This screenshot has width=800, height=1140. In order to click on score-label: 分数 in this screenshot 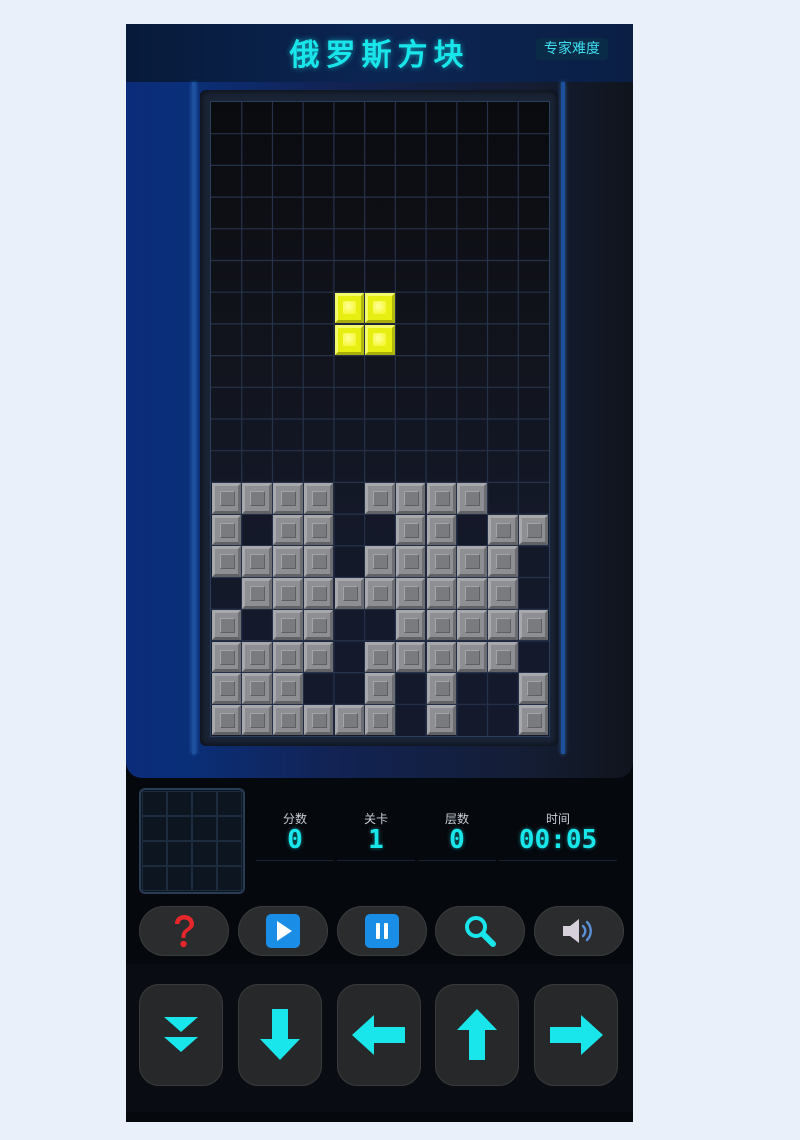, I will do `click(294, 819)`.